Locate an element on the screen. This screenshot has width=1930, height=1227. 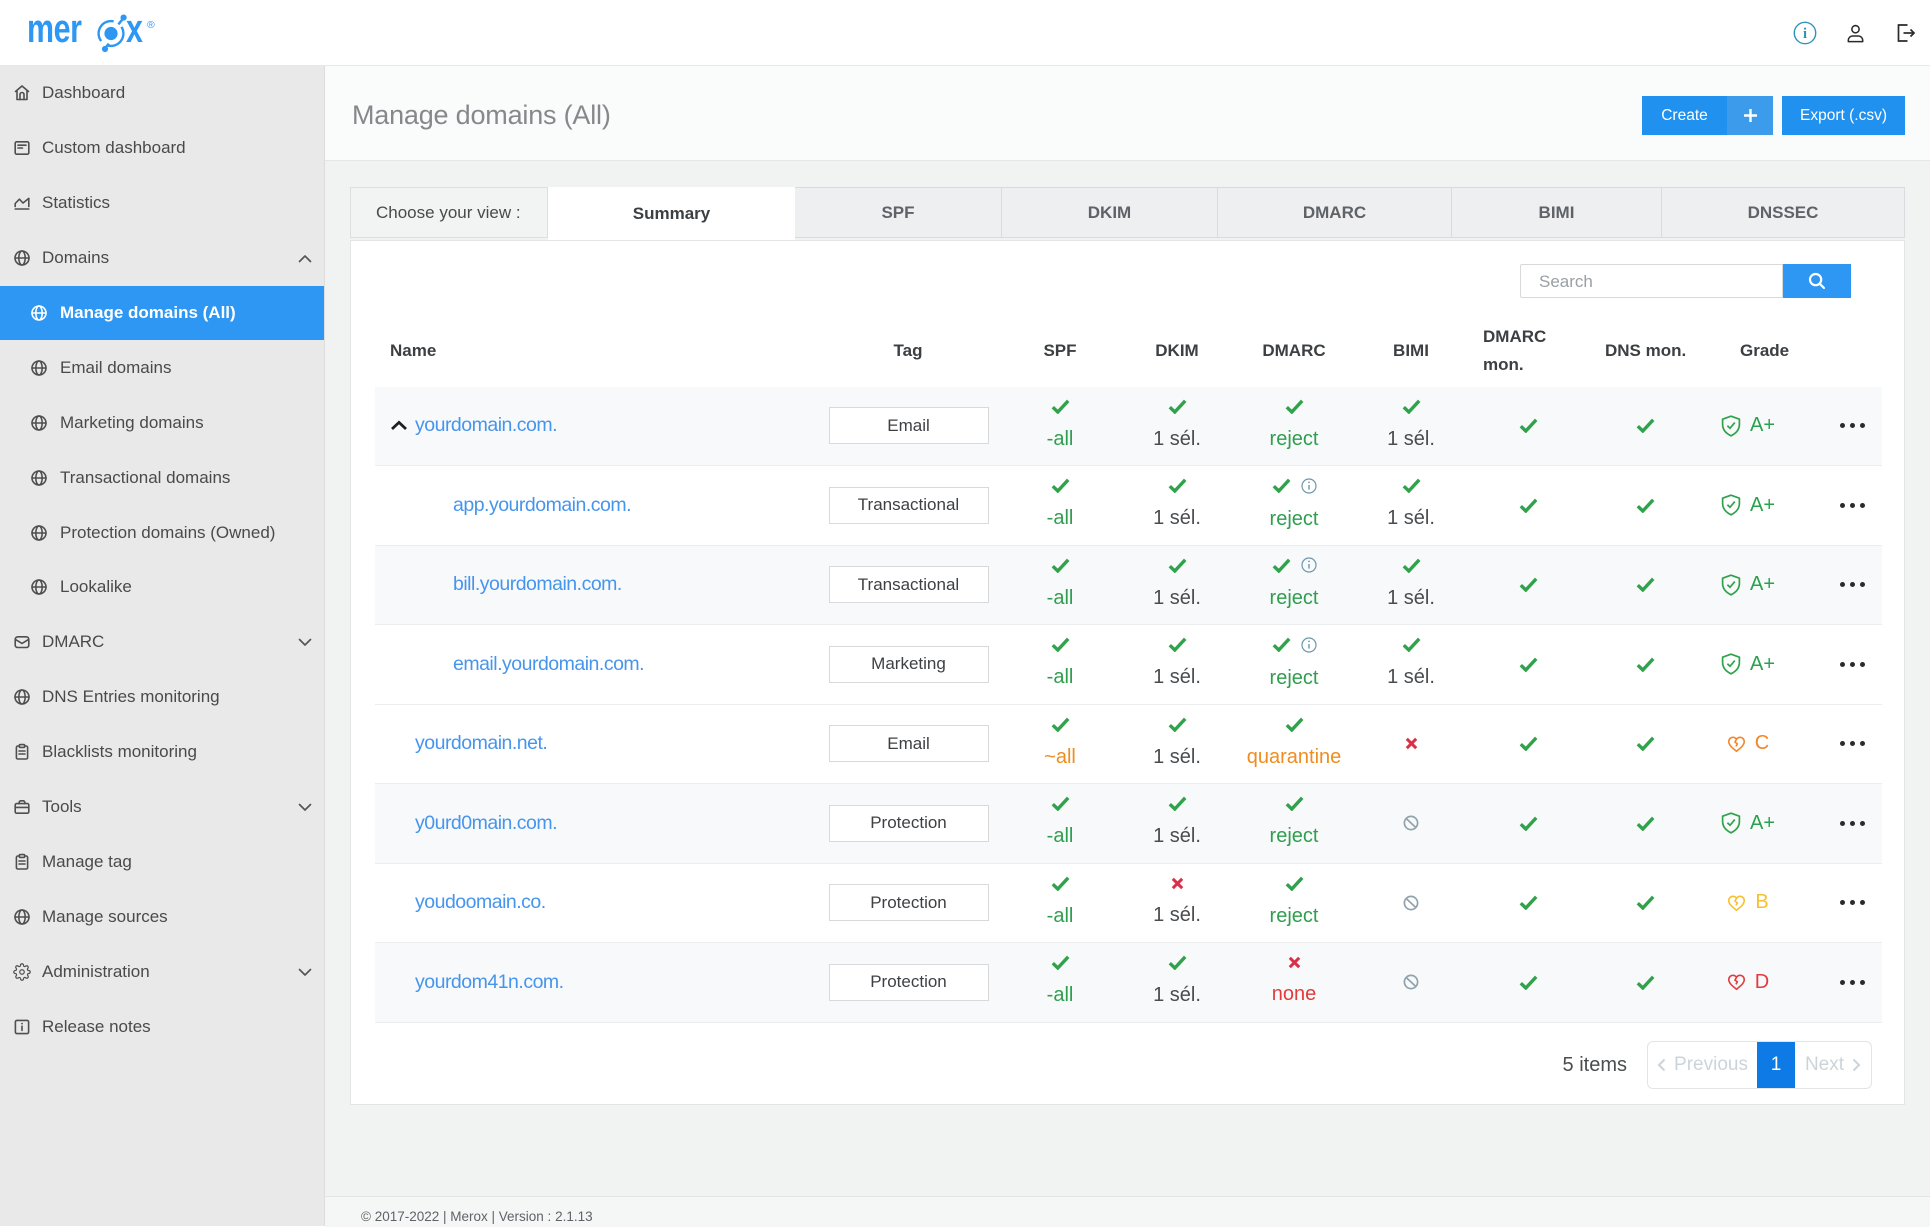
svg-text: i is located at coordinates (1805, 34).